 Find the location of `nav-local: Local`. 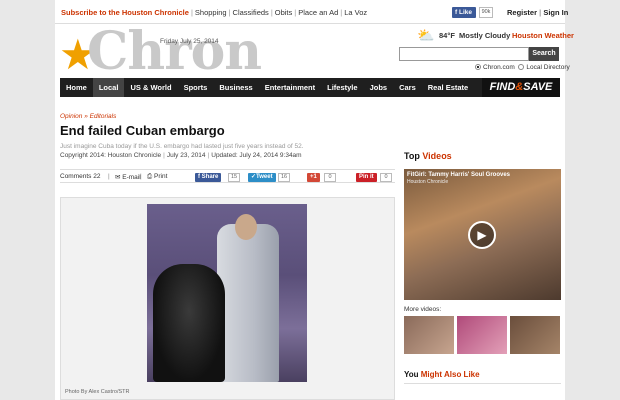

nav-local: Local is located at coordinates (108, 87).